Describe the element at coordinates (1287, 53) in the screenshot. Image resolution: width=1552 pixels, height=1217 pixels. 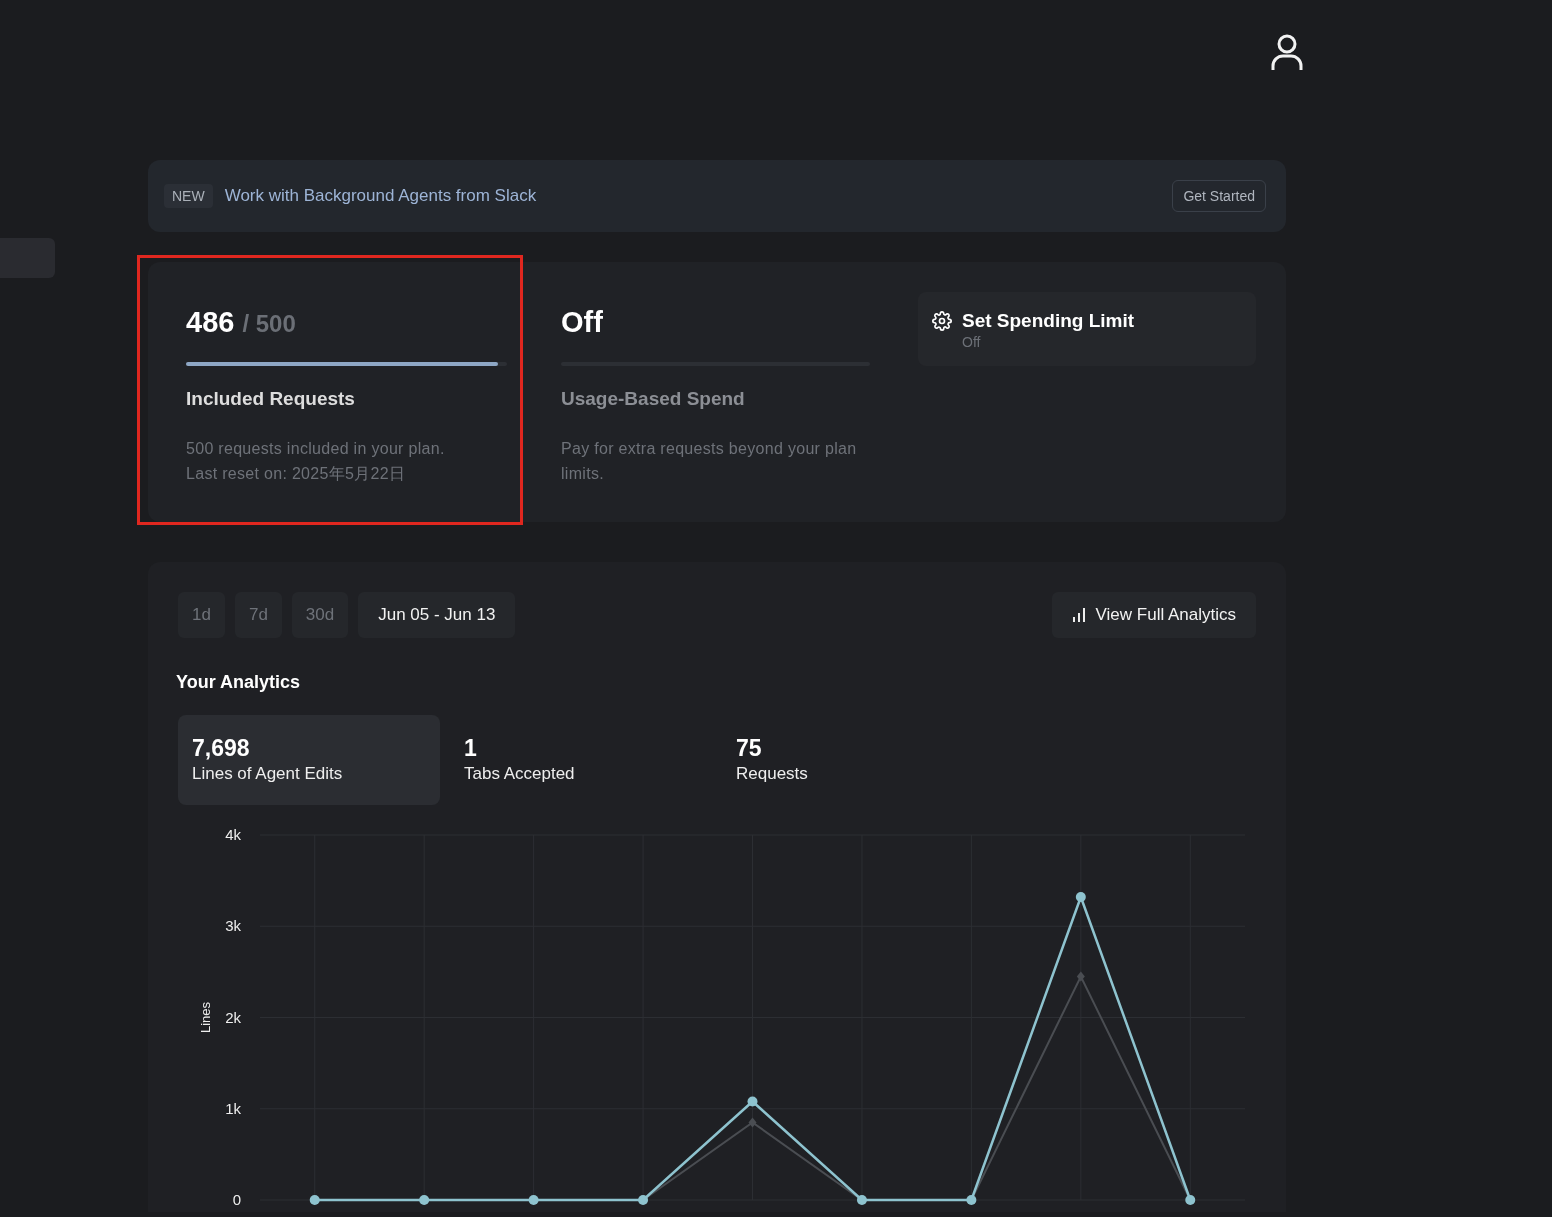
I see `user-icon` at that location.